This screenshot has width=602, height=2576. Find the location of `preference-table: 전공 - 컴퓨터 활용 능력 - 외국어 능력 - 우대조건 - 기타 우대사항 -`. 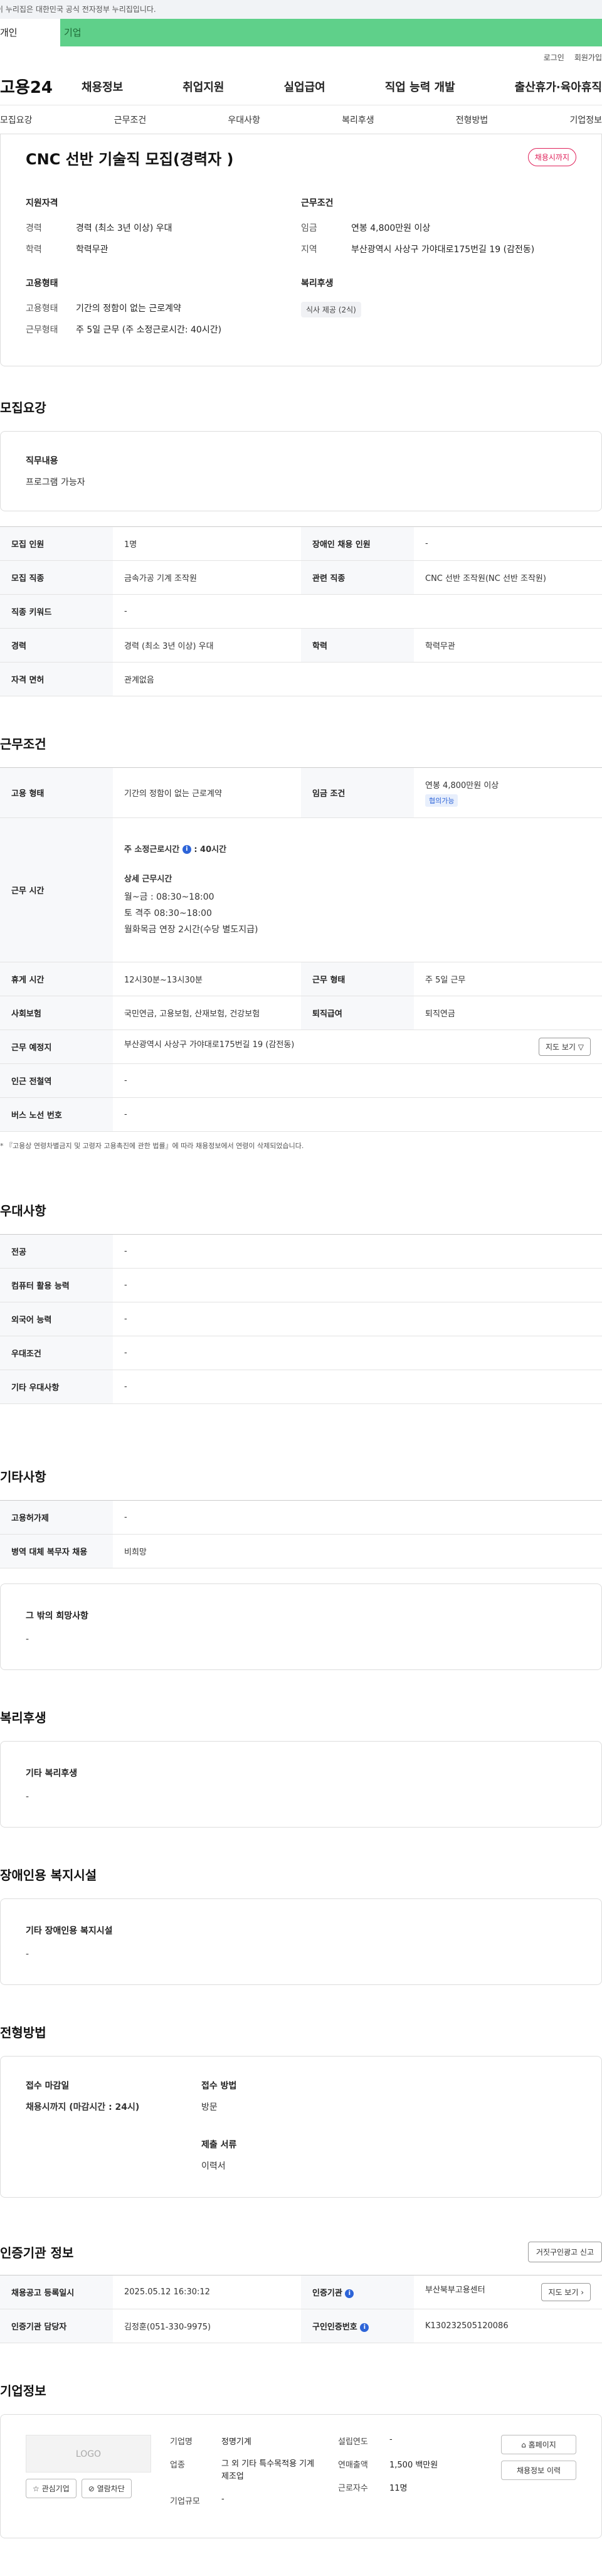

preference-table: 전공 - 컴퓨터 활용 능력 - 외국어 능력 - 우대조건 - 기타 우대사항 - is located at coordinates (301, 1319).